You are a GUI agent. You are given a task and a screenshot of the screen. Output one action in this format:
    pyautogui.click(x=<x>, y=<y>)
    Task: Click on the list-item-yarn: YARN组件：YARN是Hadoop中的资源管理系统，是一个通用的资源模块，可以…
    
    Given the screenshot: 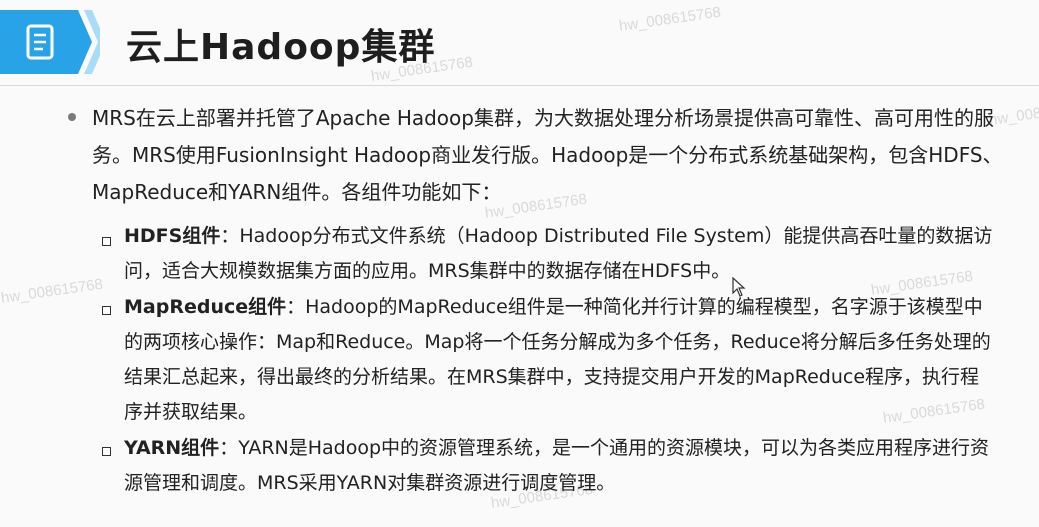 What is the action you would take?
    pyautogui.click(x=559, y=466)
    